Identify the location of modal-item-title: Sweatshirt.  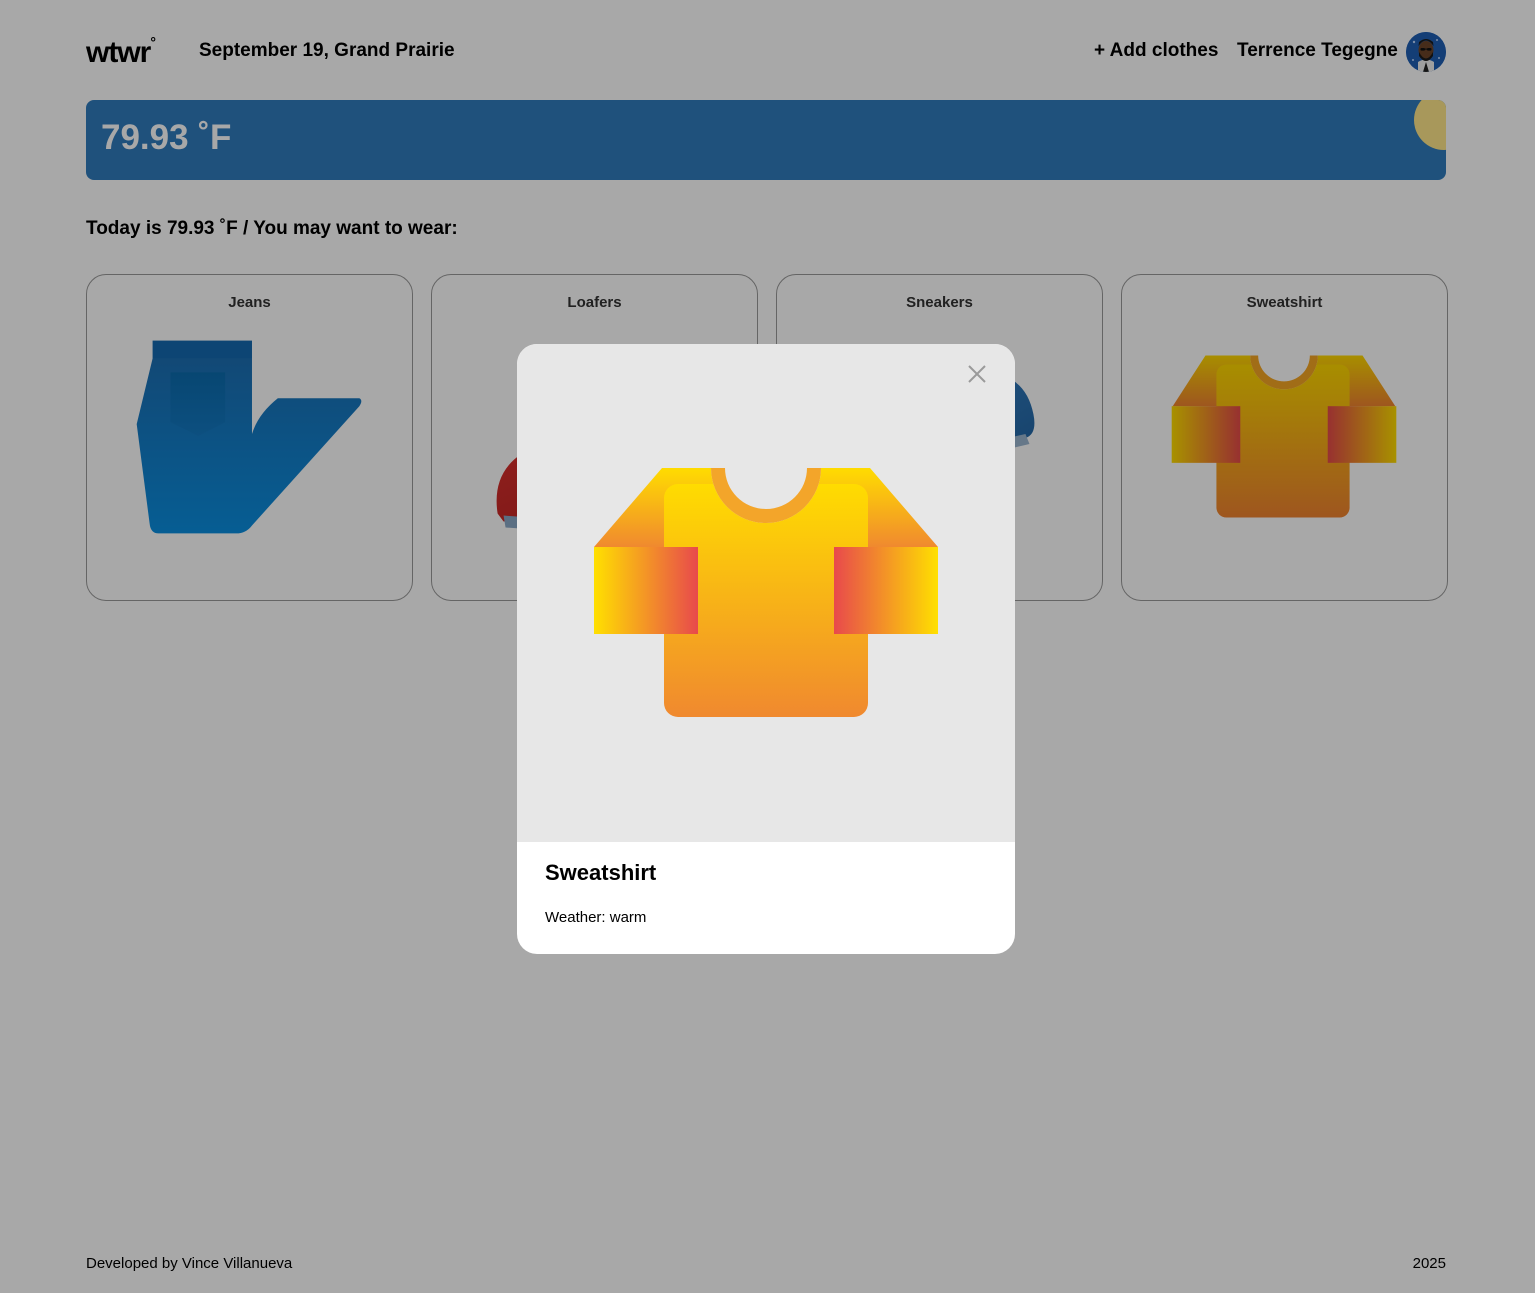
(601, 872).